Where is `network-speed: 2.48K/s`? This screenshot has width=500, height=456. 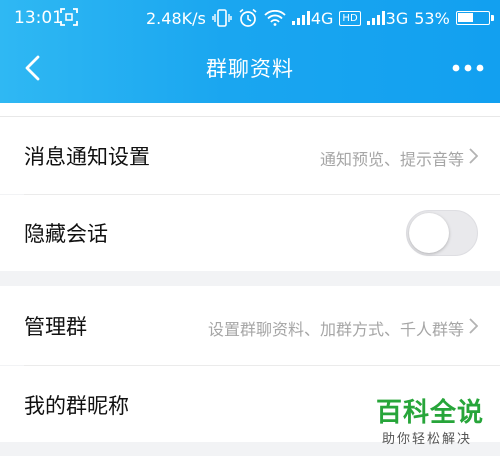
network-speed: 2.48K/s is located at coordinates (176, 18).